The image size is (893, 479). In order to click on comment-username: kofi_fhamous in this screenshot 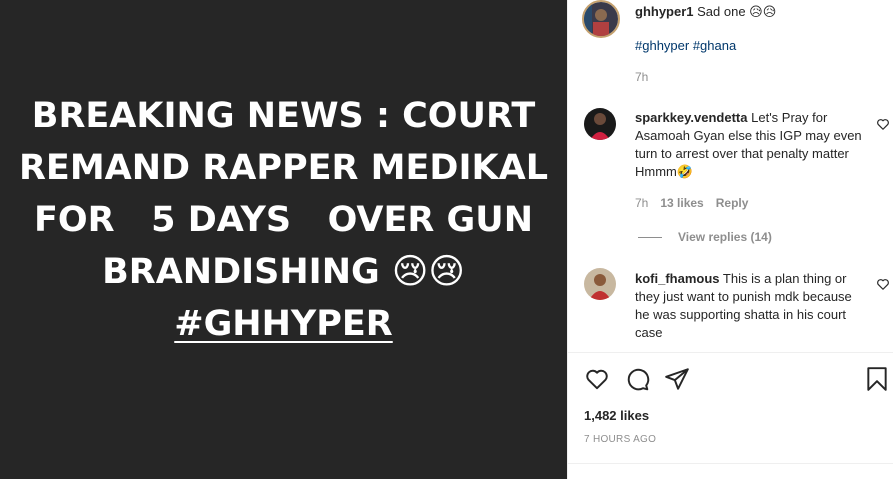, I will do `click(677, 278)`.